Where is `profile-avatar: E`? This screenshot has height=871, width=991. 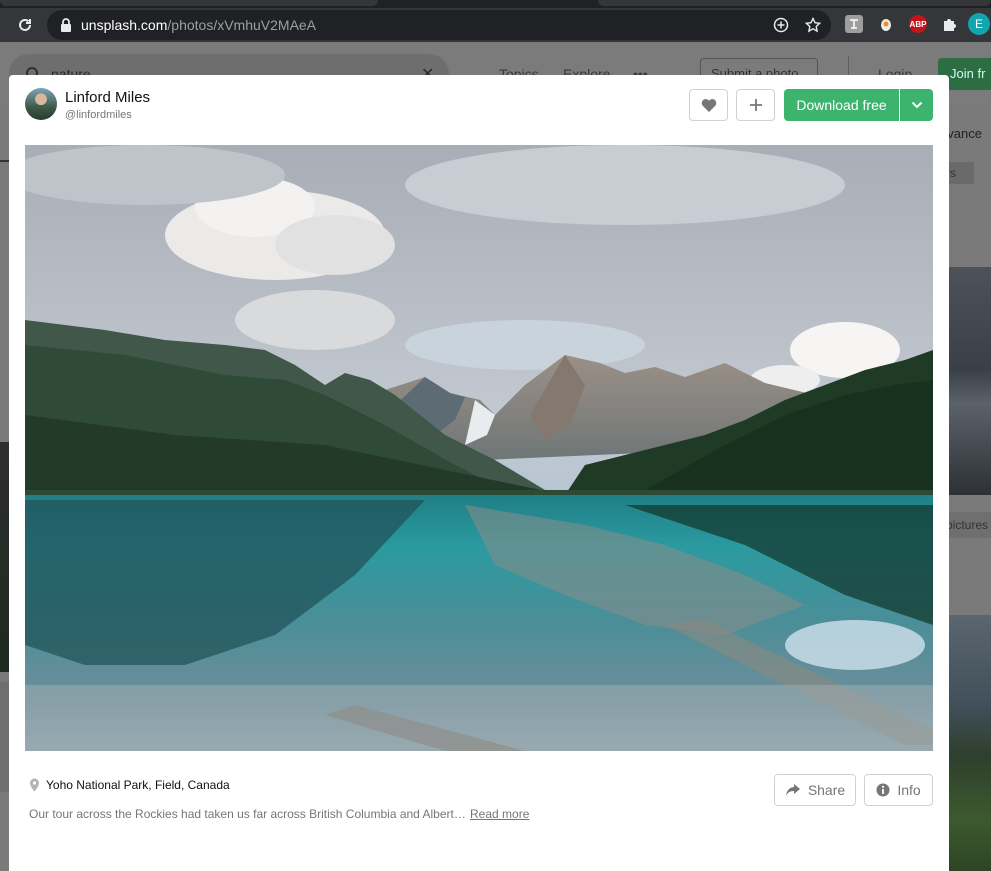 profile-avatar: E is located at coordinates (979, 24).